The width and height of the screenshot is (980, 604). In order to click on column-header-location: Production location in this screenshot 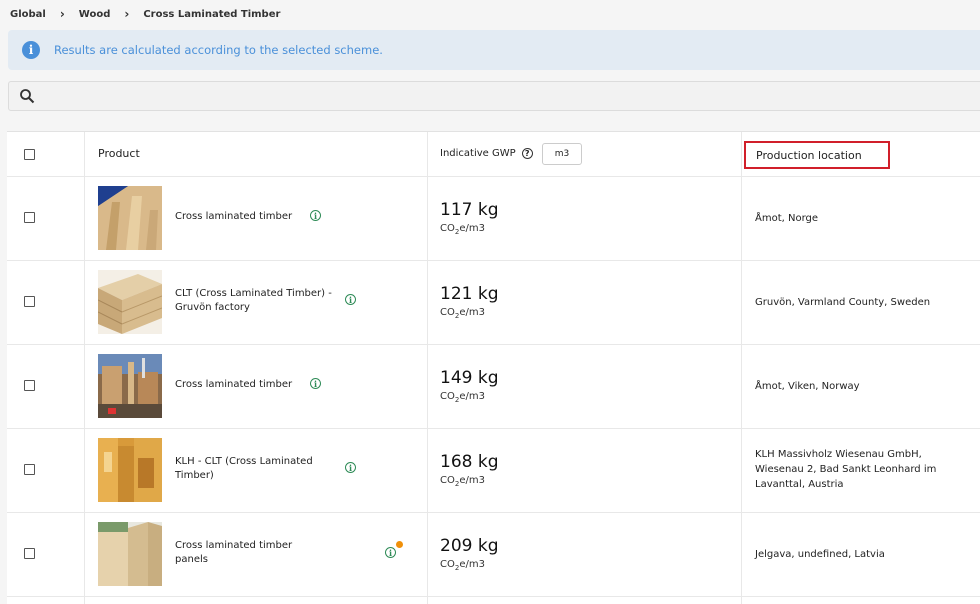, I will do `click(817, 155)`.